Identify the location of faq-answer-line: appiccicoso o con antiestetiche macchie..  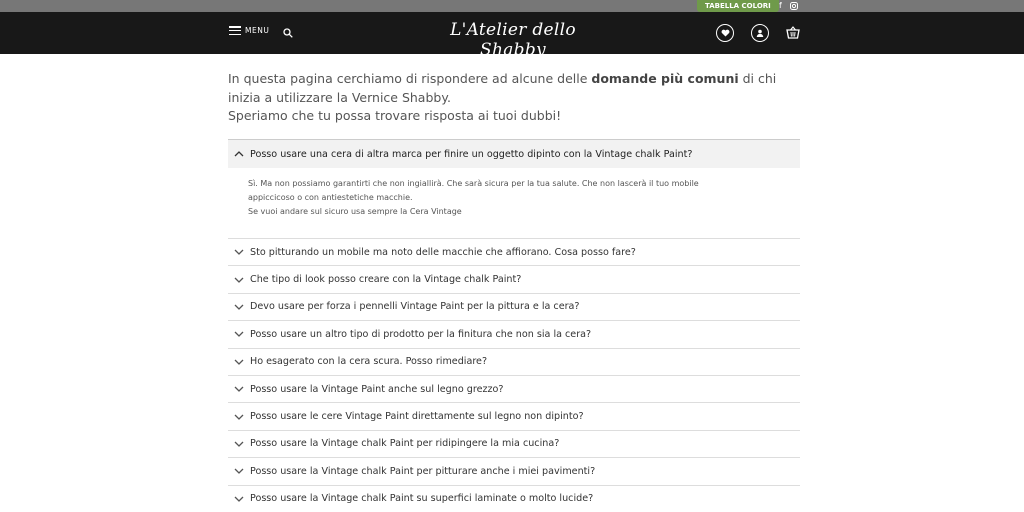
(524, 198).